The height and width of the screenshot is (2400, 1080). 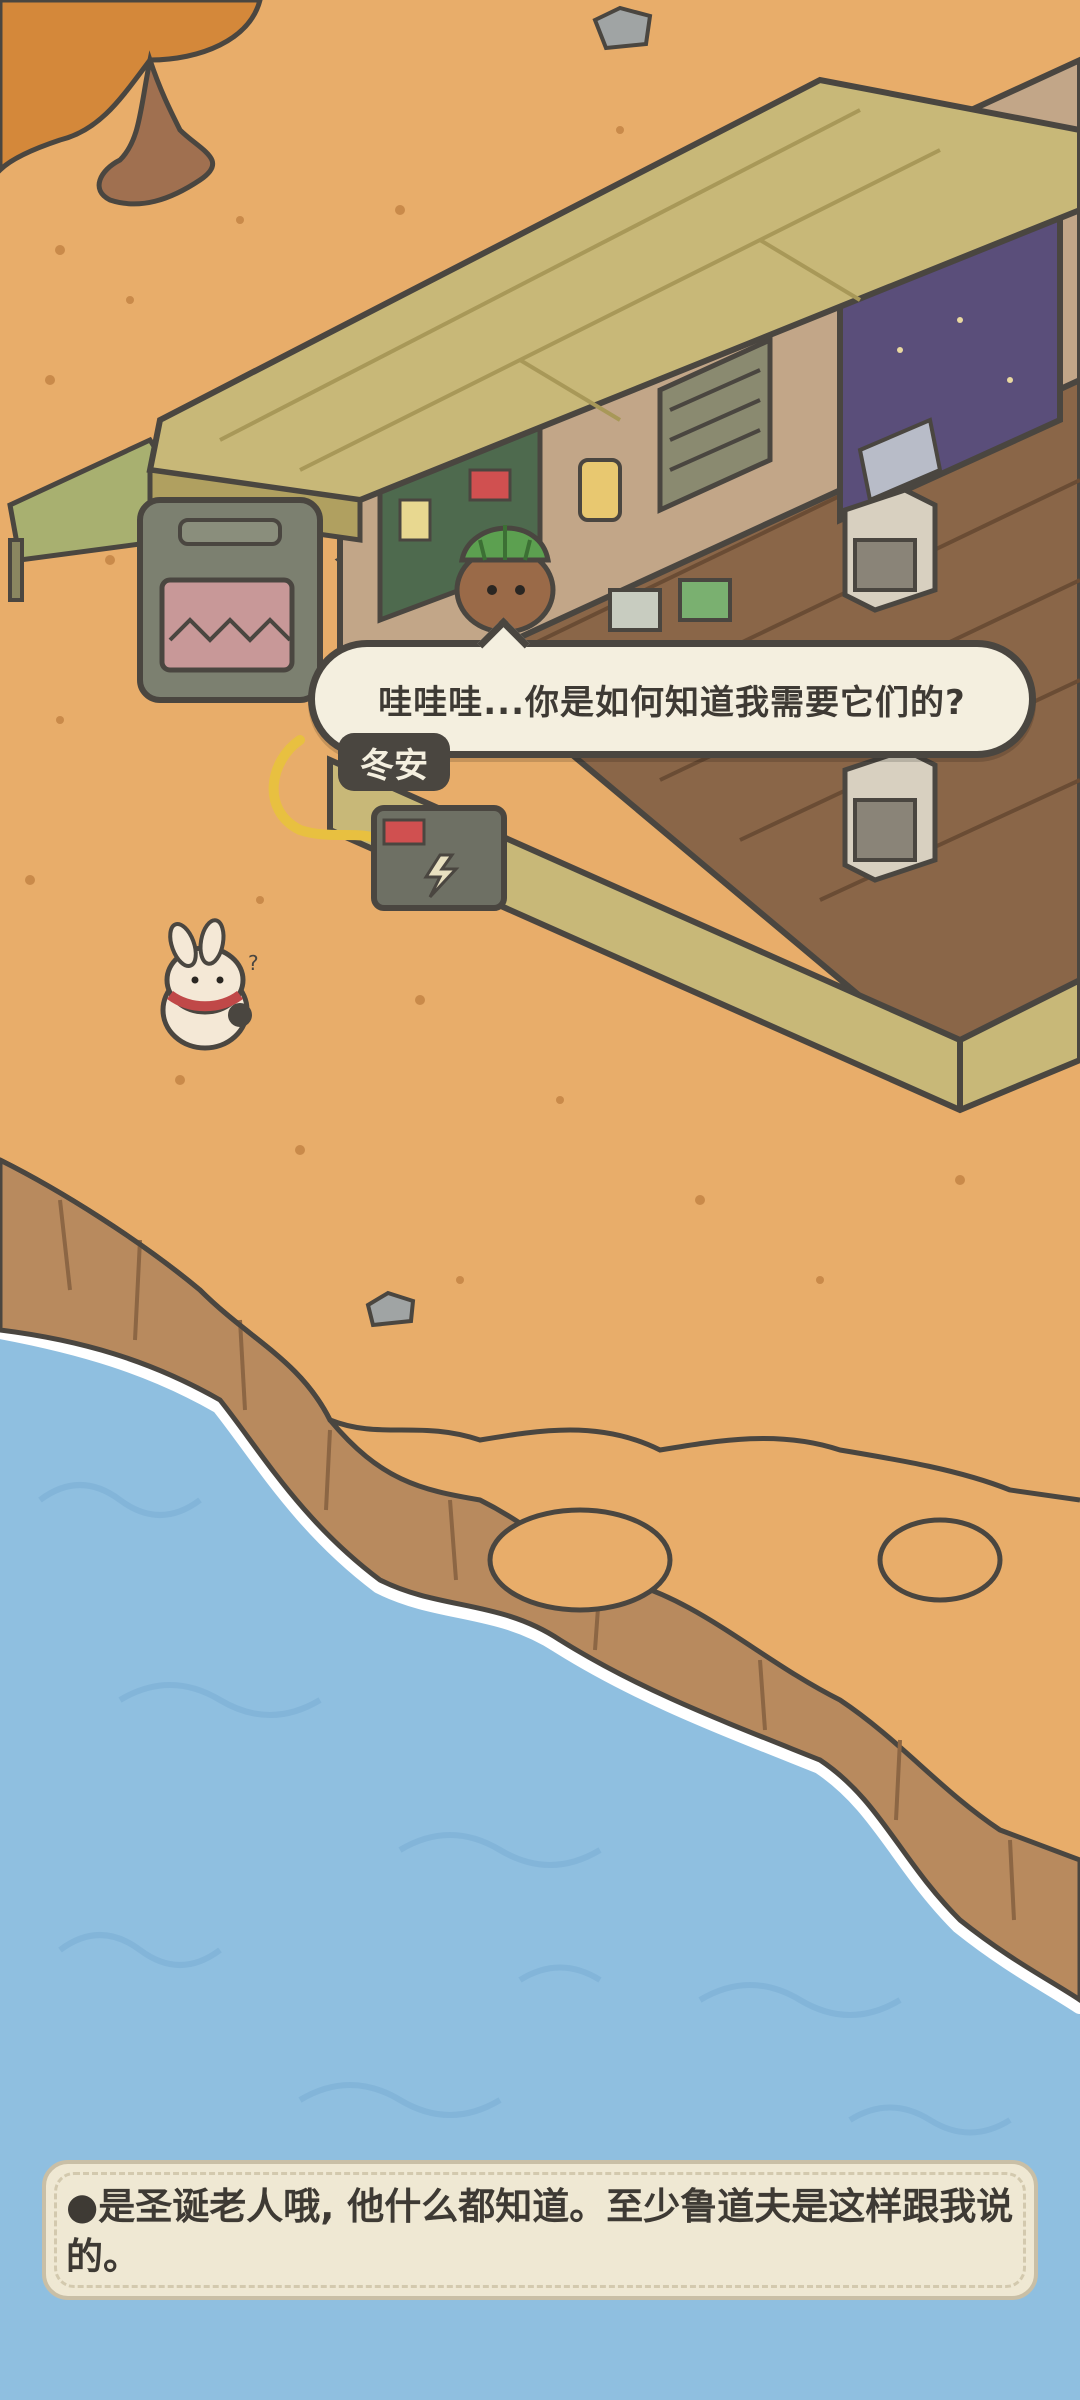 I want to click on speaker-name: 冬安, so click(x=394, y=765).